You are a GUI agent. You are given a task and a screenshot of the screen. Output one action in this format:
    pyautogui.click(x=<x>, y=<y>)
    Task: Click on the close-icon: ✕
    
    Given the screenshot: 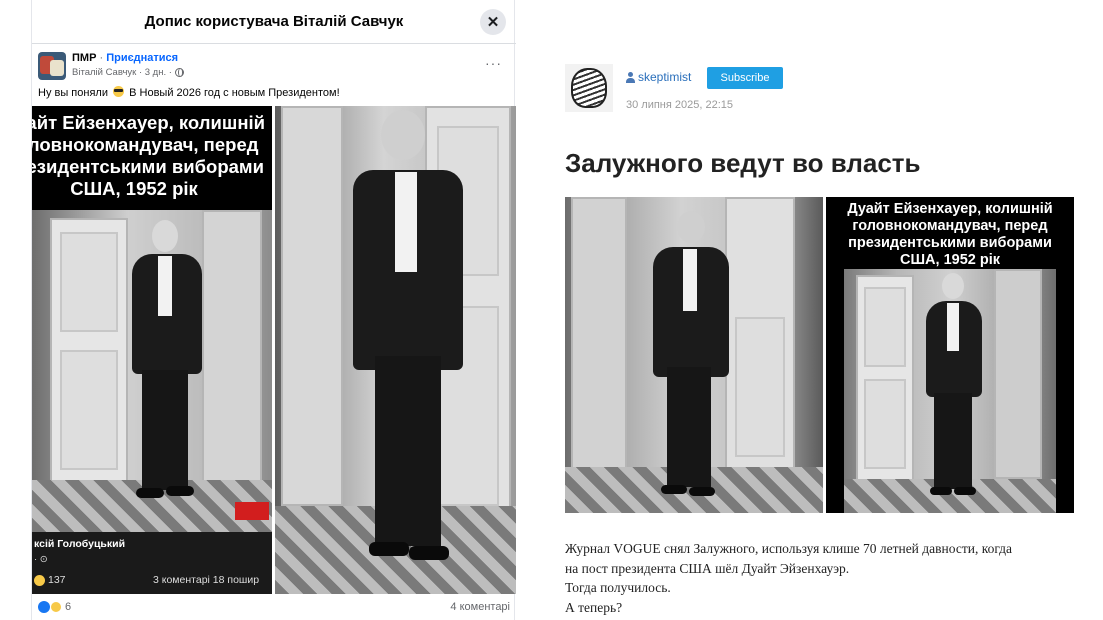 What is the action you would take?
    pyautogui.click(x=493, y=22)
    